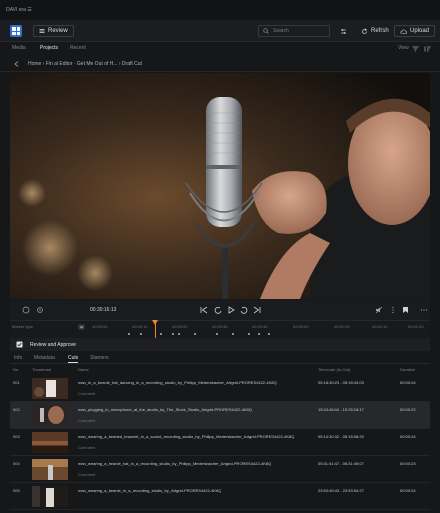 The height and width of the screenshot is (513, 440). Describe the element at coordinates (341, 382) in the screenshot. I see `row-timecode: 05:18:30:23 - 05:18:43:03` at that location.